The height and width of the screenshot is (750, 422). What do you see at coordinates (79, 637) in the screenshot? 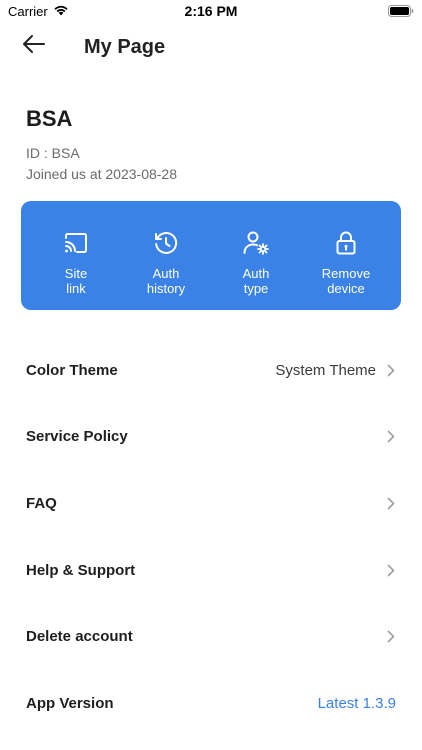
I see `menu-item-label: Delete account` at bounding box center [79, 637].